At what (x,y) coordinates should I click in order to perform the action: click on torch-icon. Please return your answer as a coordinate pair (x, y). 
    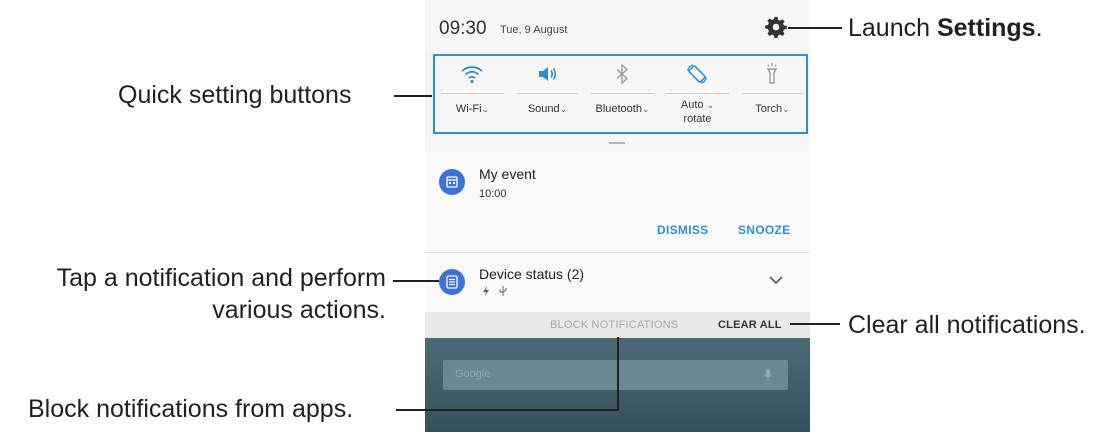
    Looking at the image, I should click on (772, 73).